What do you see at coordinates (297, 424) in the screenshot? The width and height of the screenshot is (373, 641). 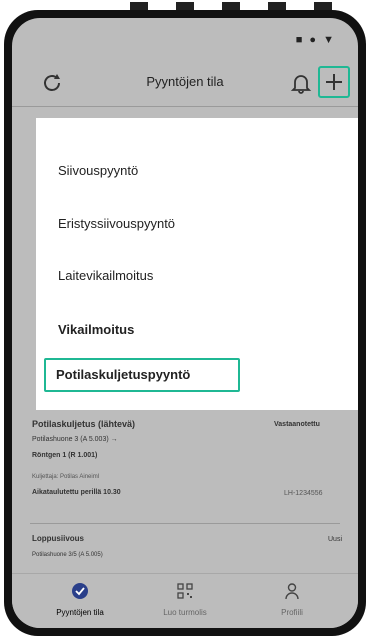 I see `request-card-status: Vastaanotettu` at bounding box center [297, 424].